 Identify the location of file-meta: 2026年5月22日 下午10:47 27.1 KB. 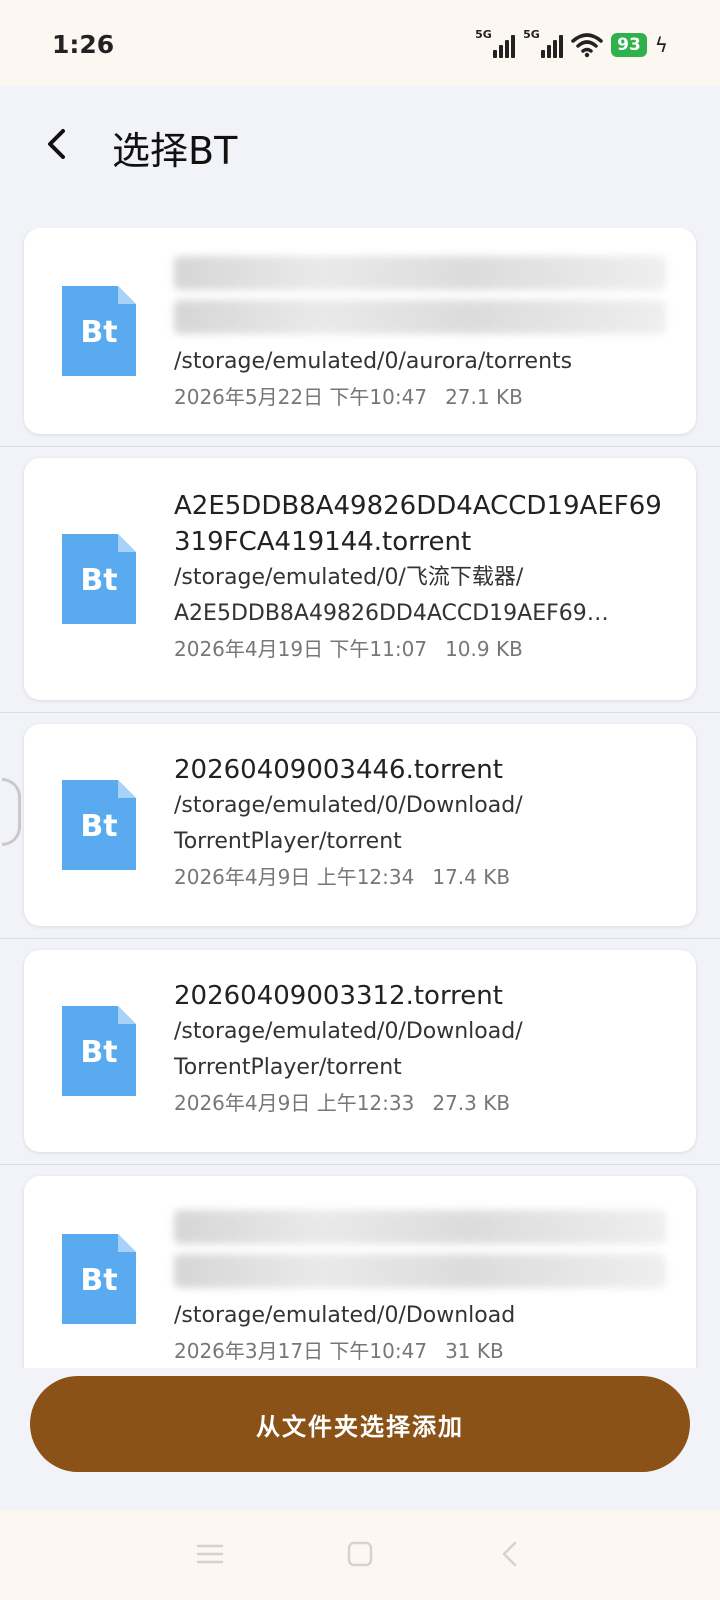
(420, 397).